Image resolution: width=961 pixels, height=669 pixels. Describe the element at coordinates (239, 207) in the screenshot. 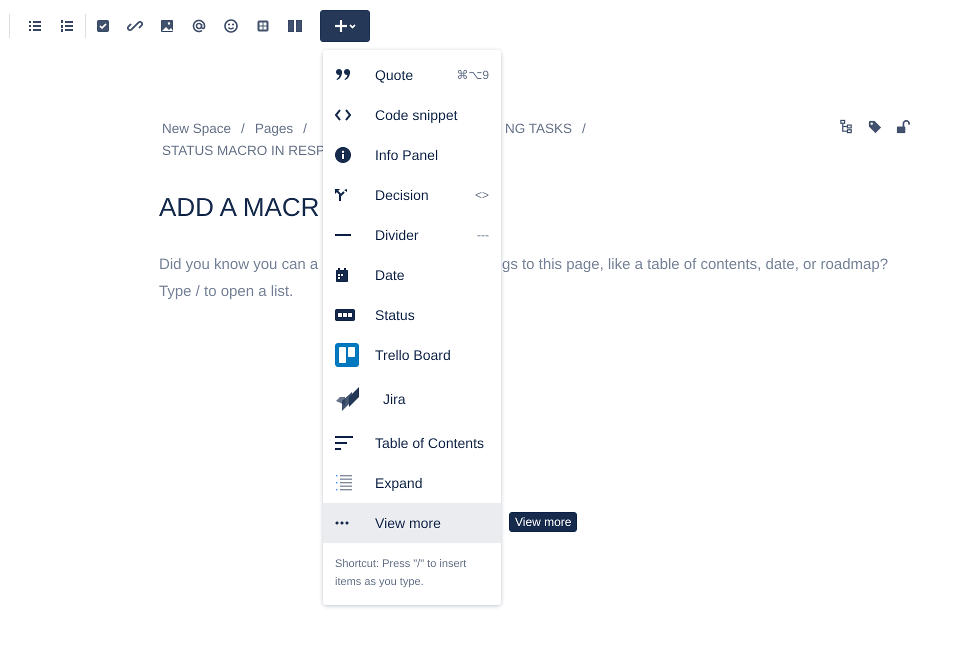

I see `page-title: ADD A MACR` at that location.